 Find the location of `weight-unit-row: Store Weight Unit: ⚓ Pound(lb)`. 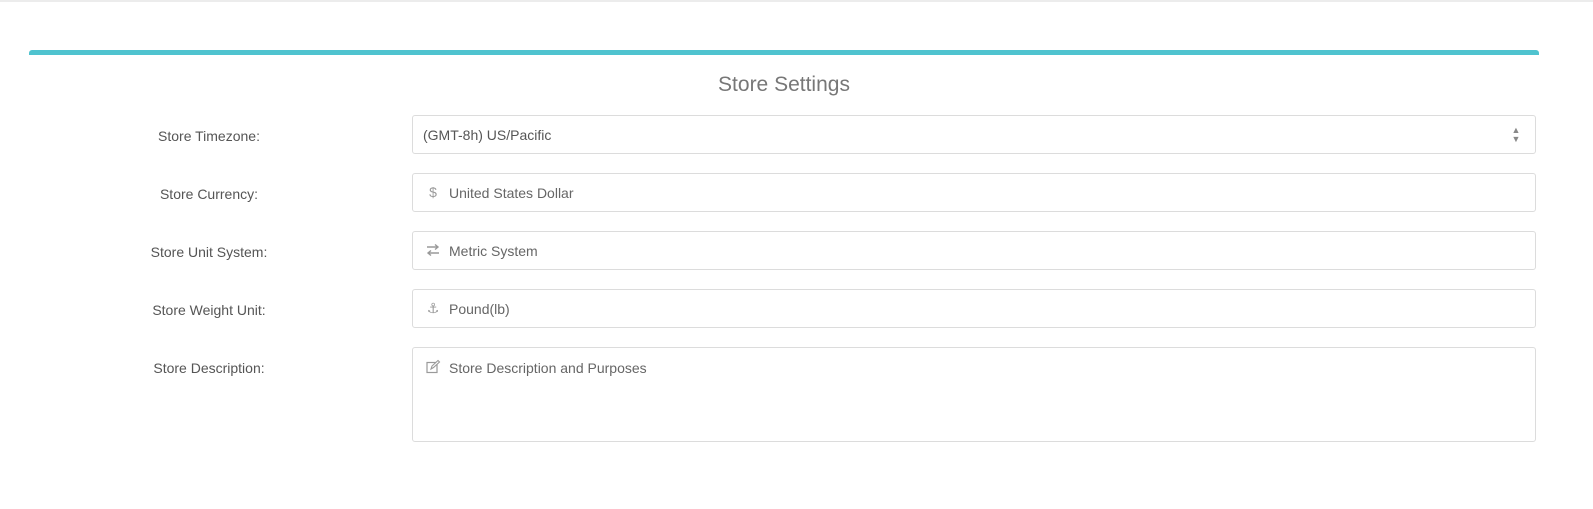

weight-unit-row: Store Weight Unit: ⚓ Pound(lb) is located at coordinates (784, 310).